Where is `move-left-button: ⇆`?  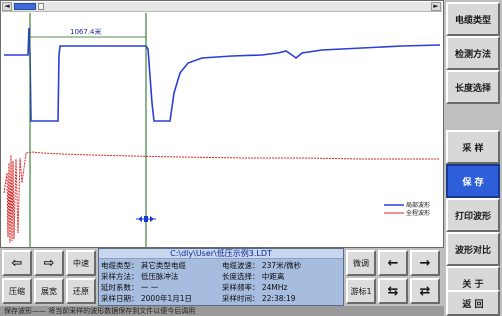 move-left-button: ⇆ is located at coordinates (393, 291).